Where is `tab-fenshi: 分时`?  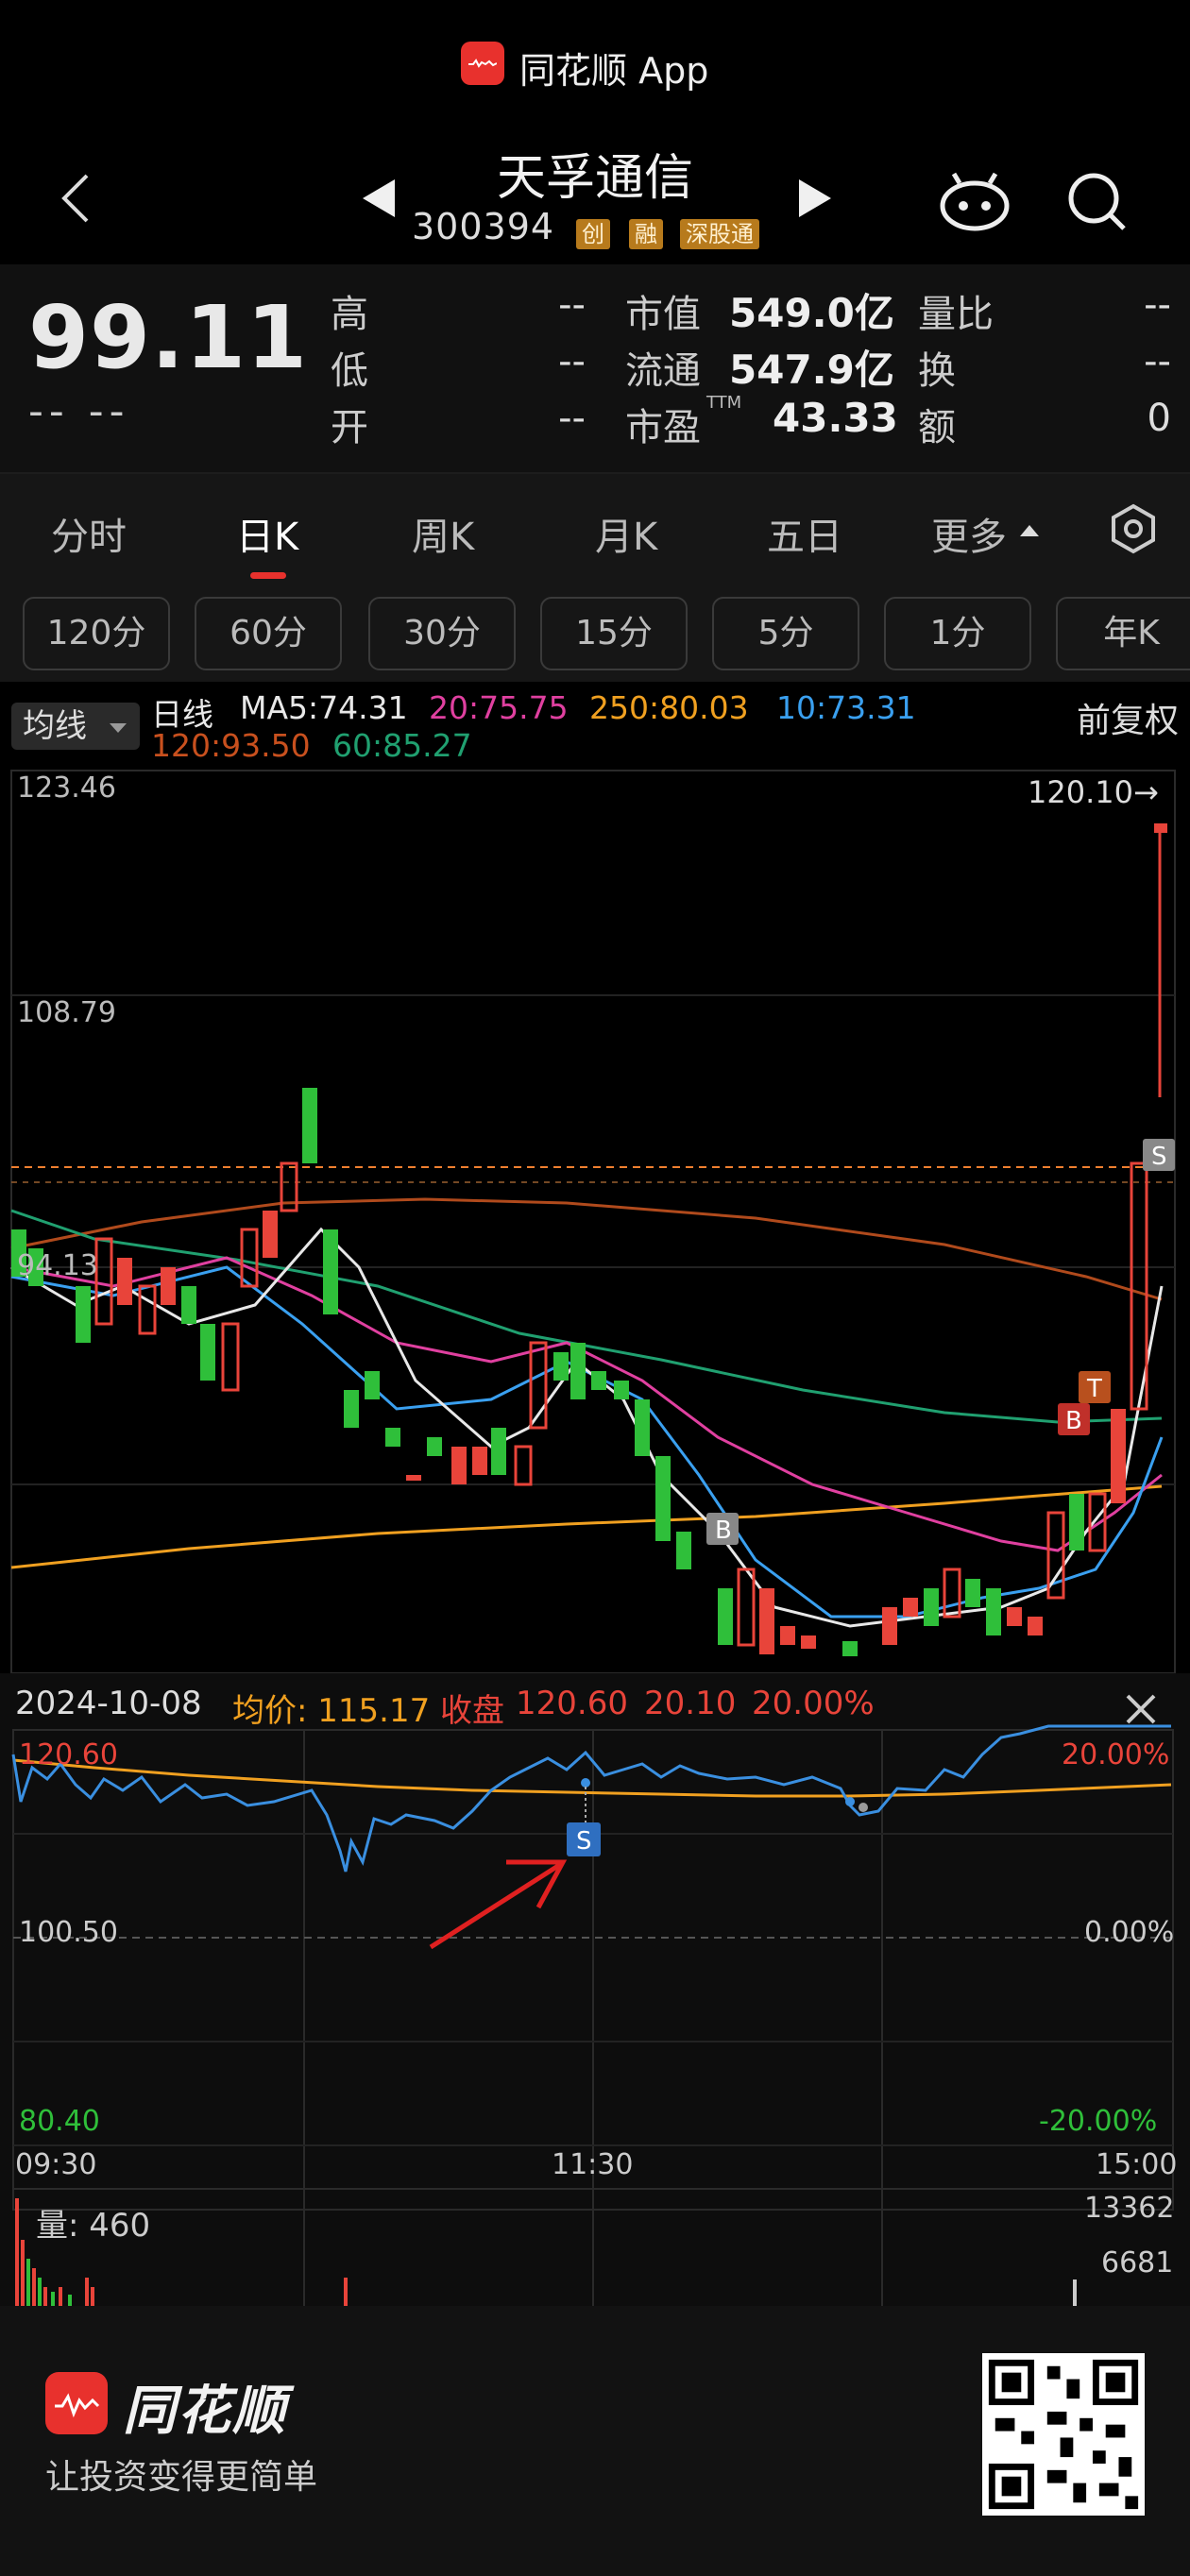 tab-fenshi: 分时 is located at coordinates (89, 533).